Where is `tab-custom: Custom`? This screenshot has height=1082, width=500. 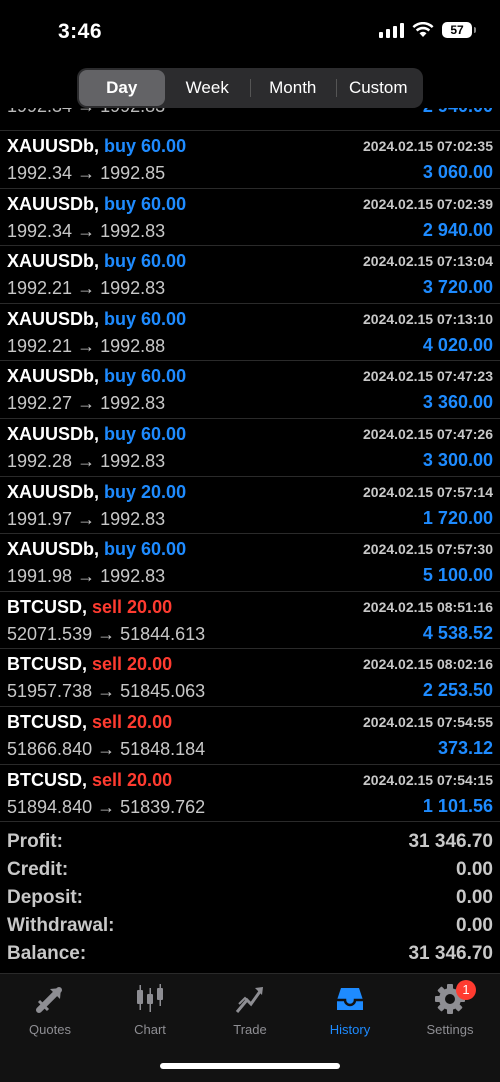 tab-custom: Custom is located at coordinates (378, 88).